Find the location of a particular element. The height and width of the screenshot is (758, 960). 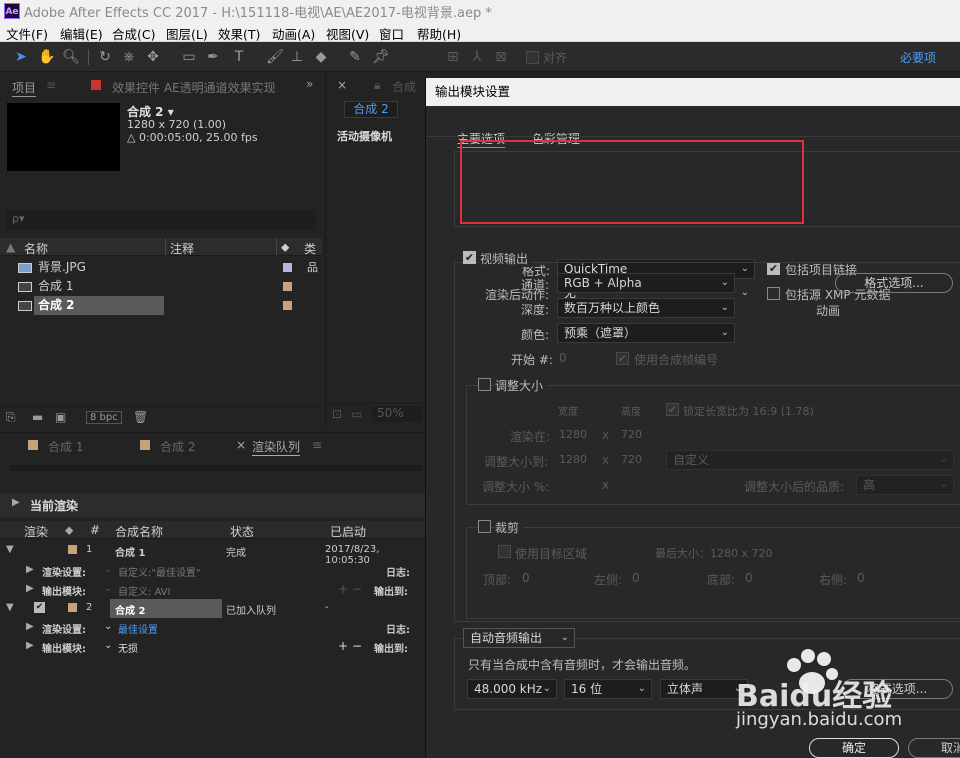

project-search-input: ρ▾ is located at coordinates (161, 220).